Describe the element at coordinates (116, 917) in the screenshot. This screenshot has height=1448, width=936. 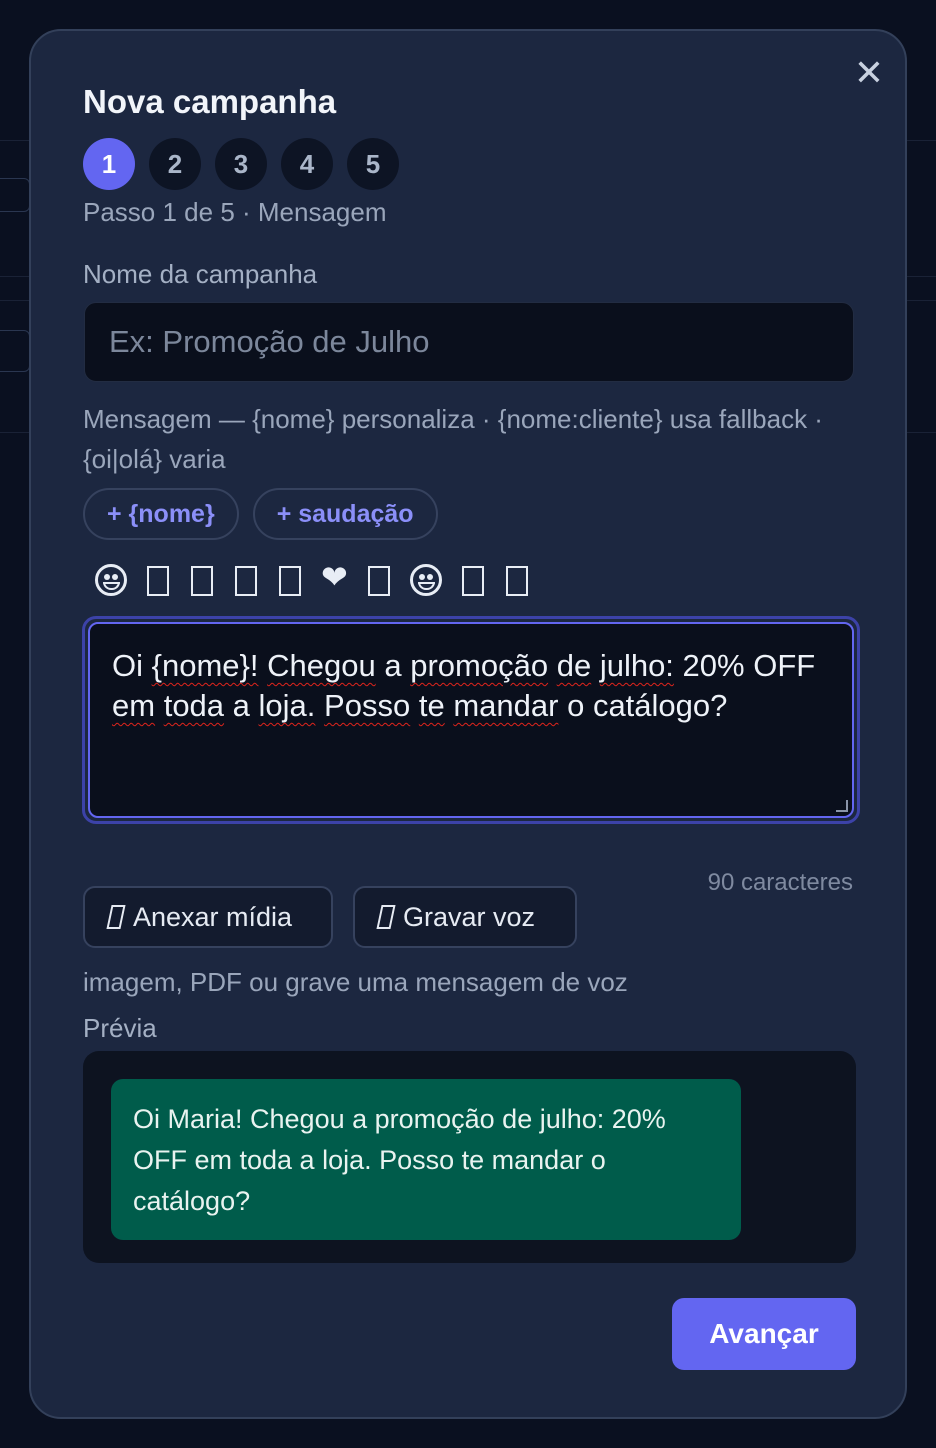
I see `paperclip-icon` at that location.